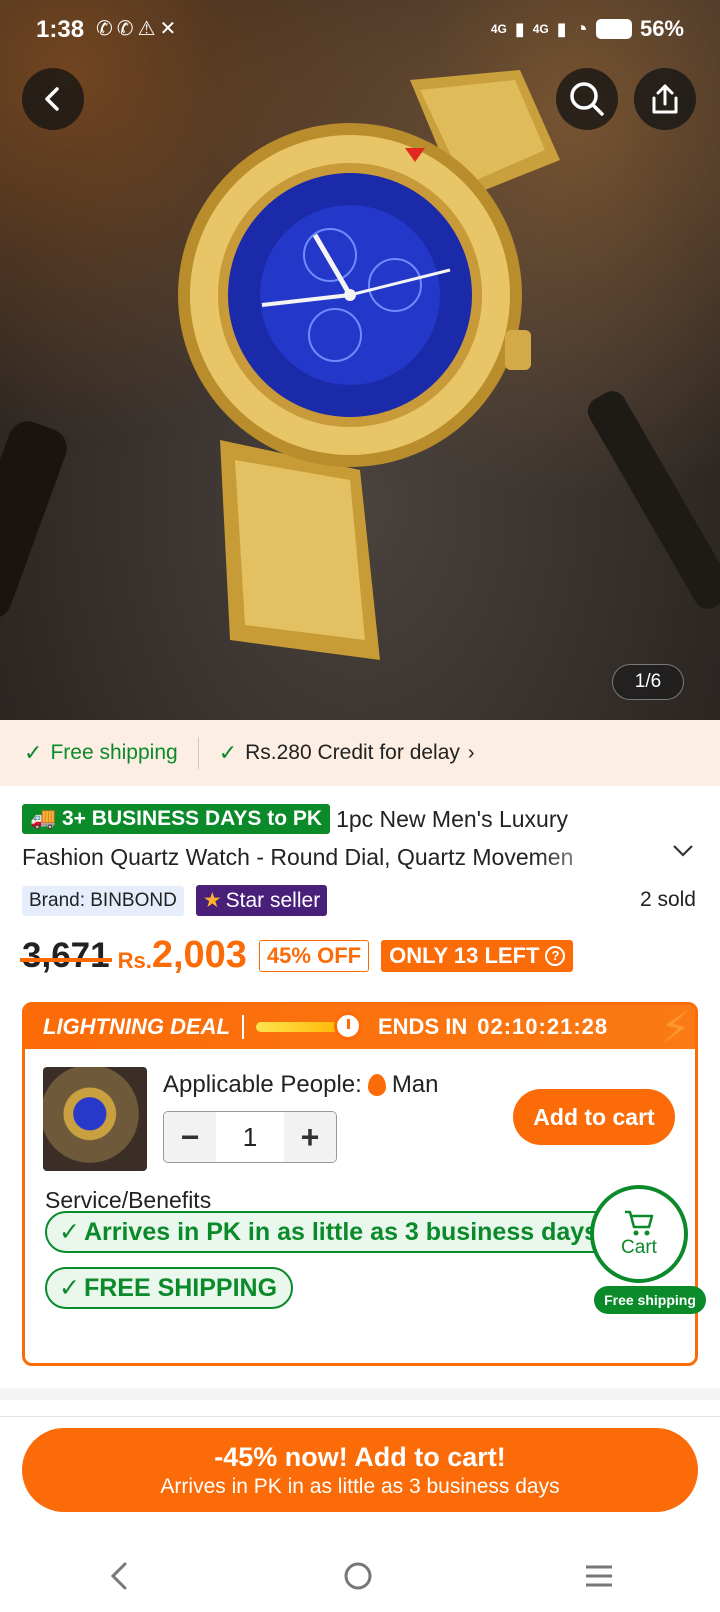 This screenshot has width=720, height=1612. What do you see at coordinates (212, 900) in the screenshot?
I see `star-icon: ★` at bounding box center [212, 900].